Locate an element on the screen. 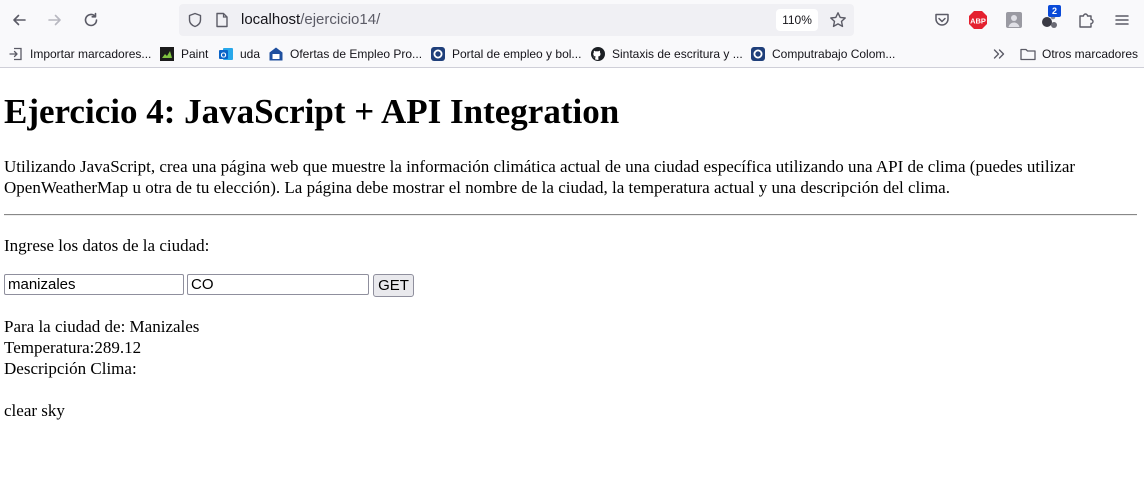 The width and height of the screenshot is (1144, 494). hamburger-menu-icon is located at coordinates (1122, 20).